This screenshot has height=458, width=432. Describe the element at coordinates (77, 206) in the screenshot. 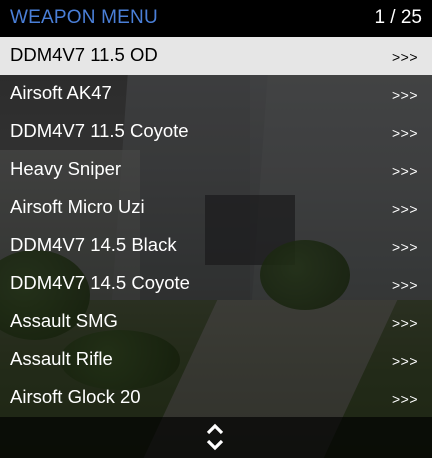

I see `menu-item-label: Airsoft Micro Uzi` at that location.